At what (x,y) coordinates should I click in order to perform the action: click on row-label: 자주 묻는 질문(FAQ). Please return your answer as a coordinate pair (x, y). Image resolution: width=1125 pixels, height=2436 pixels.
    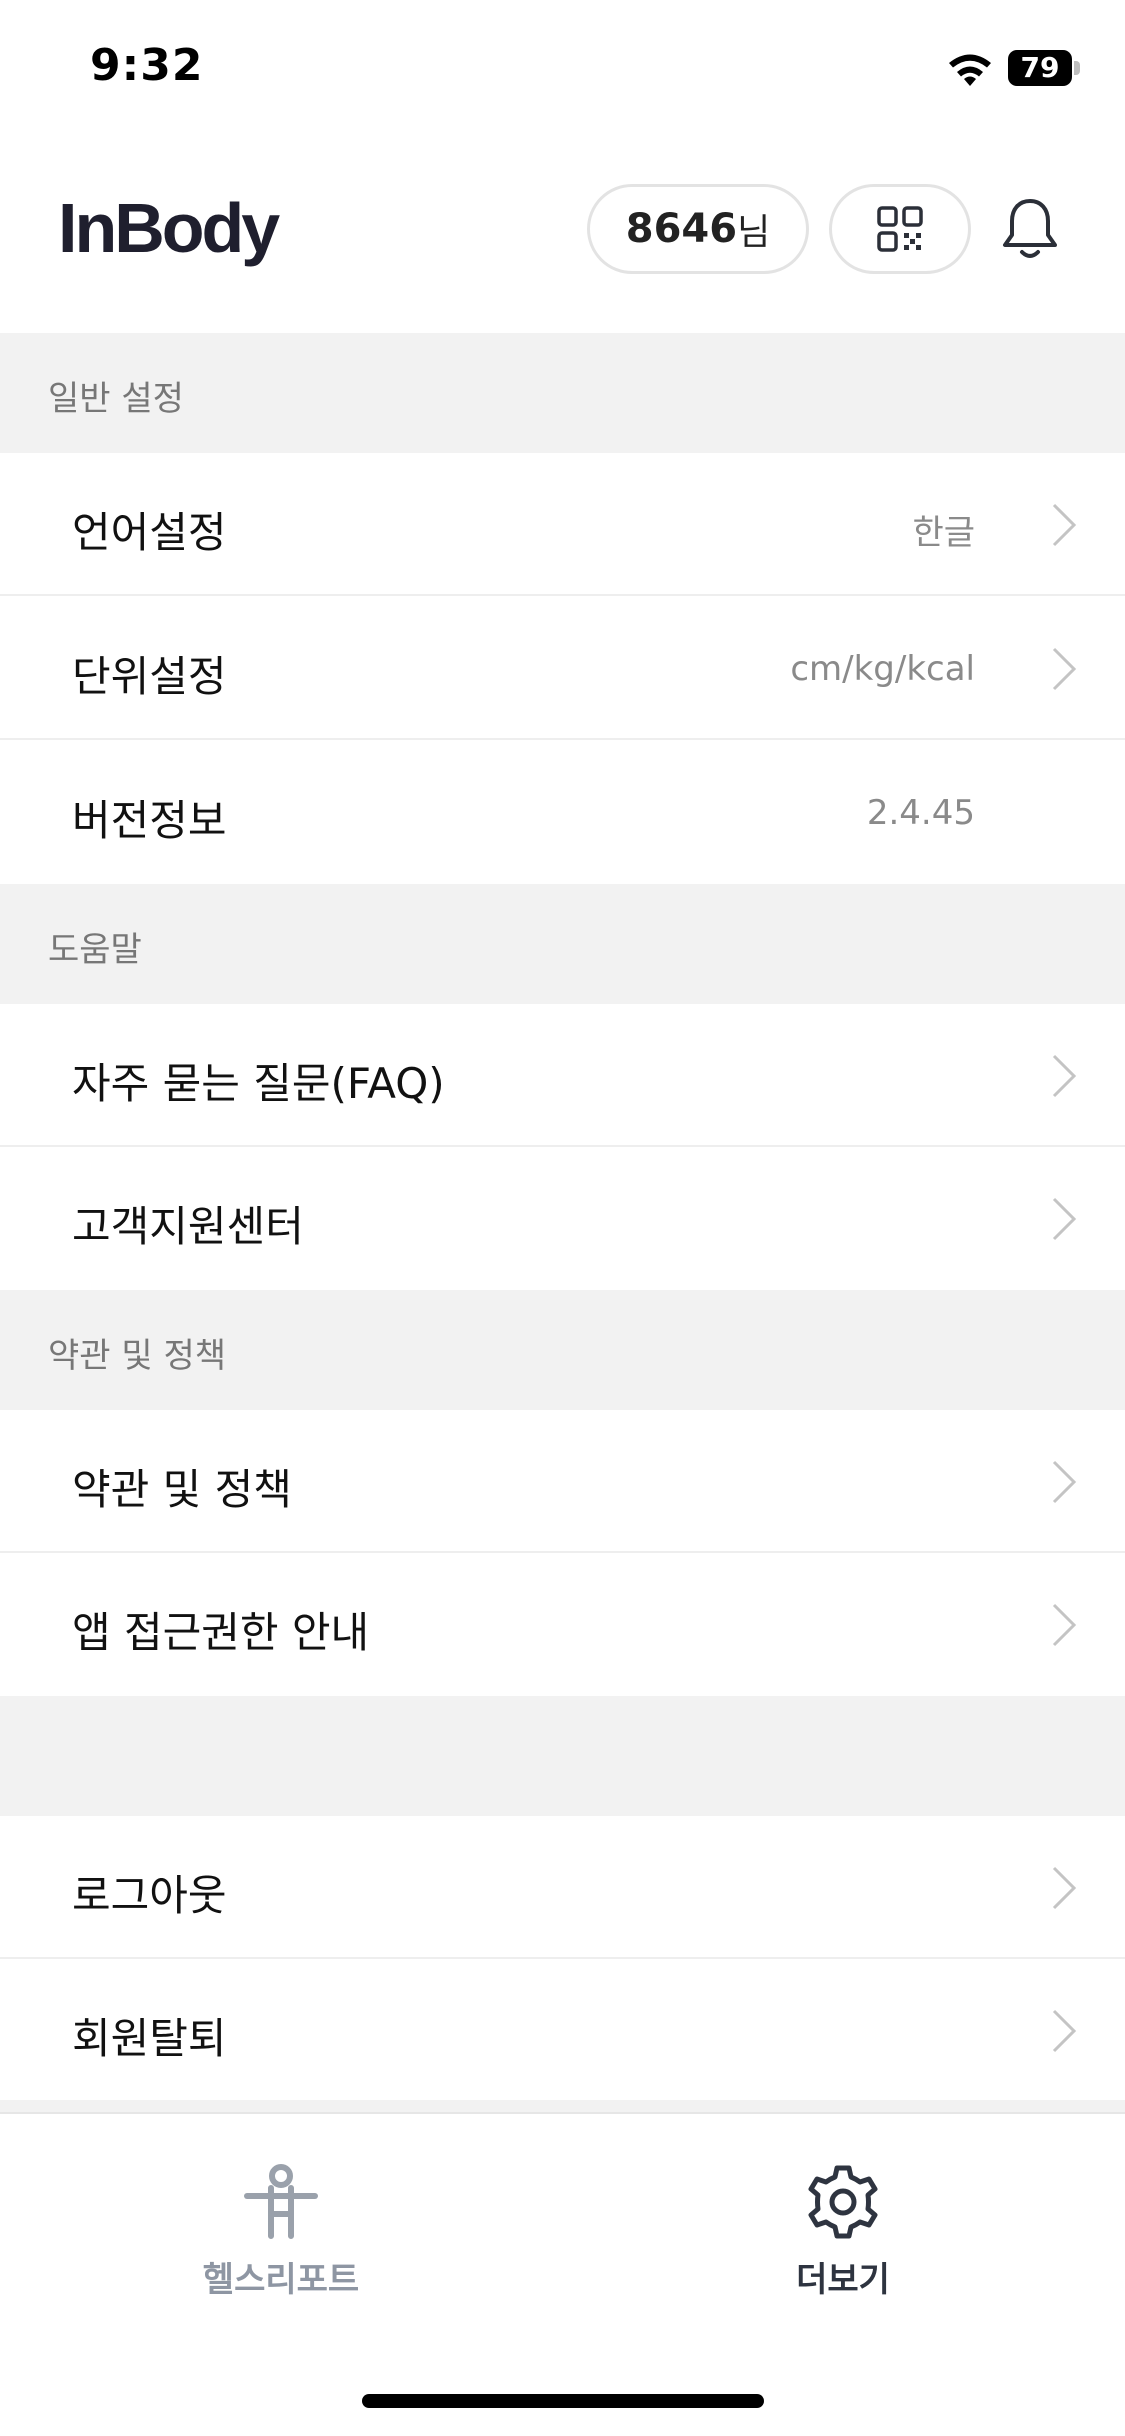
    Looking at the image, I should click on (258, 1083).